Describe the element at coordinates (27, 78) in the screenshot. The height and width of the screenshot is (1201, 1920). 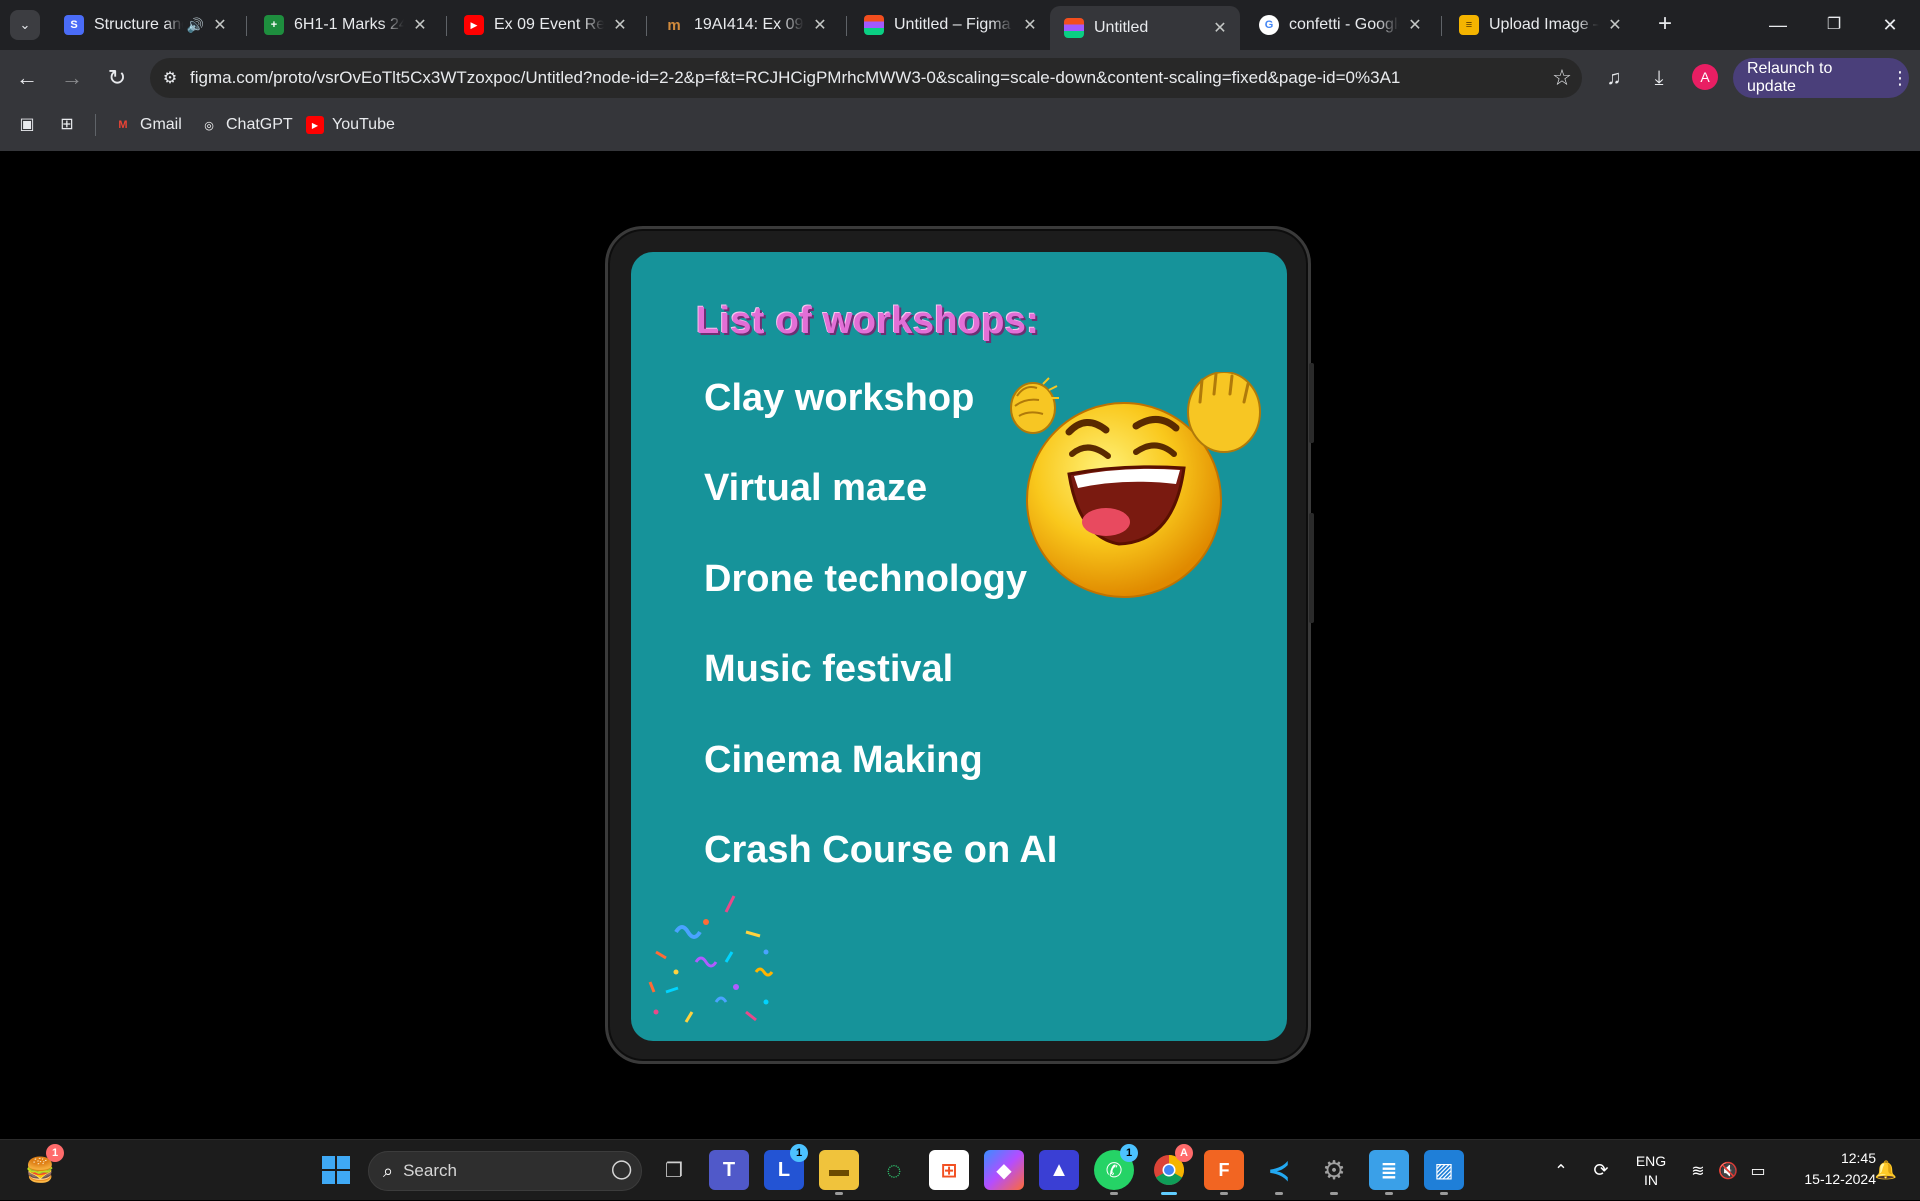
I see `back-button: ←` at that location.